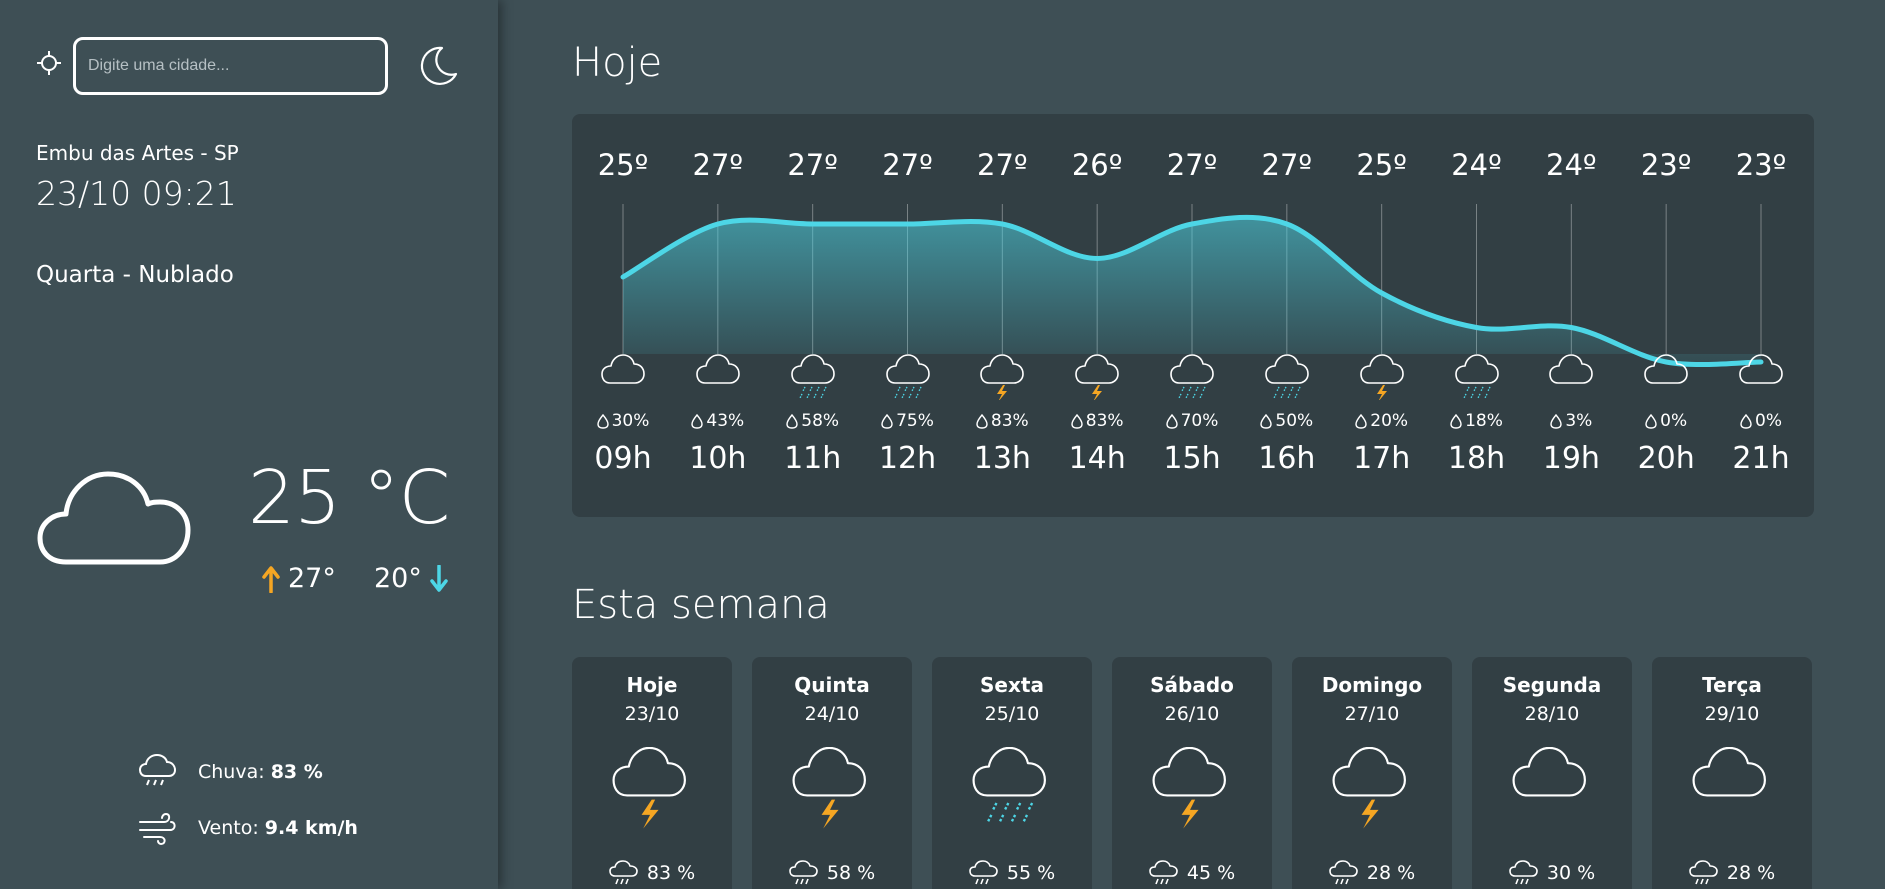 This screenshot has height=889, width=1885. Describe the element at coordinates (652, 714) in the screenshot. I see `day-date: 23/10` at that location.